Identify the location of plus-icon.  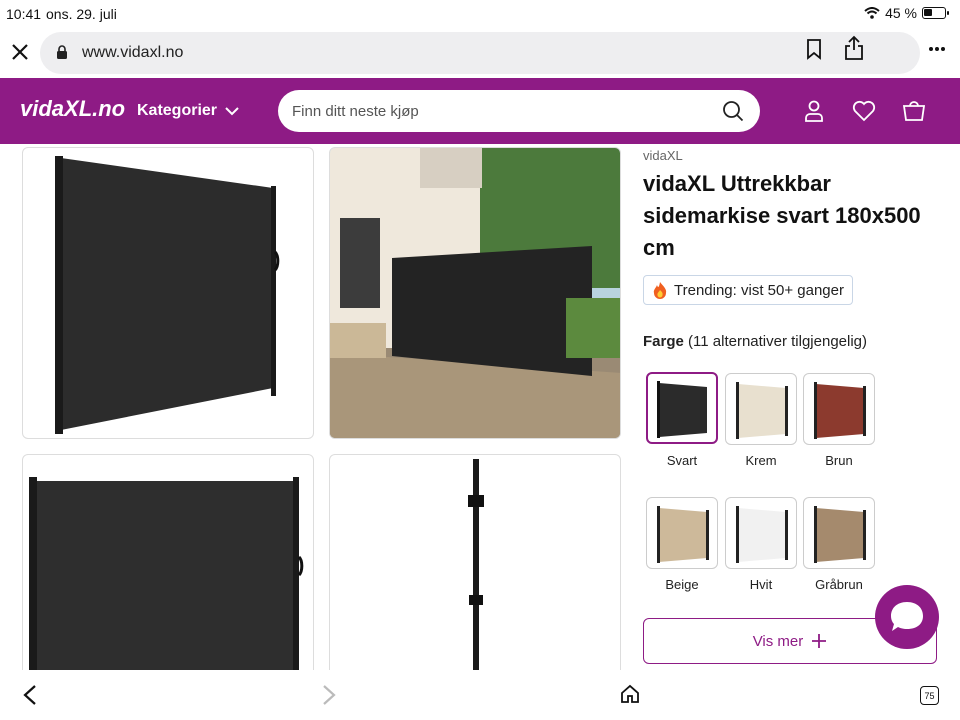
(819, 641).